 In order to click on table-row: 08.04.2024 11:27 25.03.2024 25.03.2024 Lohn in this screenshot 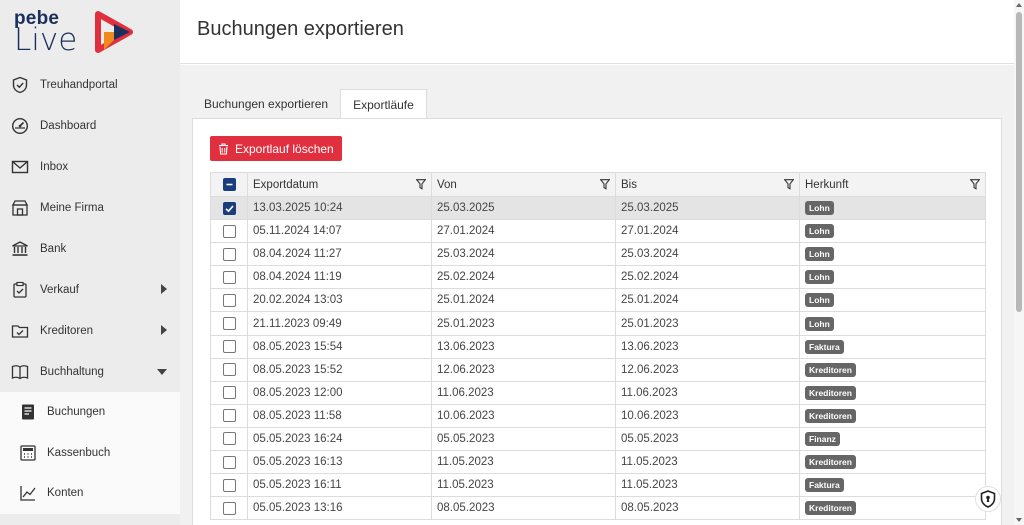, I will do `click(598, 254)`.